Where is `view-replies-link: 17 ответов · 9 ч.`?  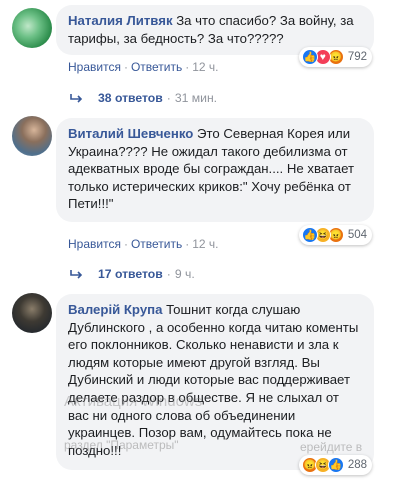
view-replies-link: 17 ответов · 9 ч. is located at coordinates (132, 274).